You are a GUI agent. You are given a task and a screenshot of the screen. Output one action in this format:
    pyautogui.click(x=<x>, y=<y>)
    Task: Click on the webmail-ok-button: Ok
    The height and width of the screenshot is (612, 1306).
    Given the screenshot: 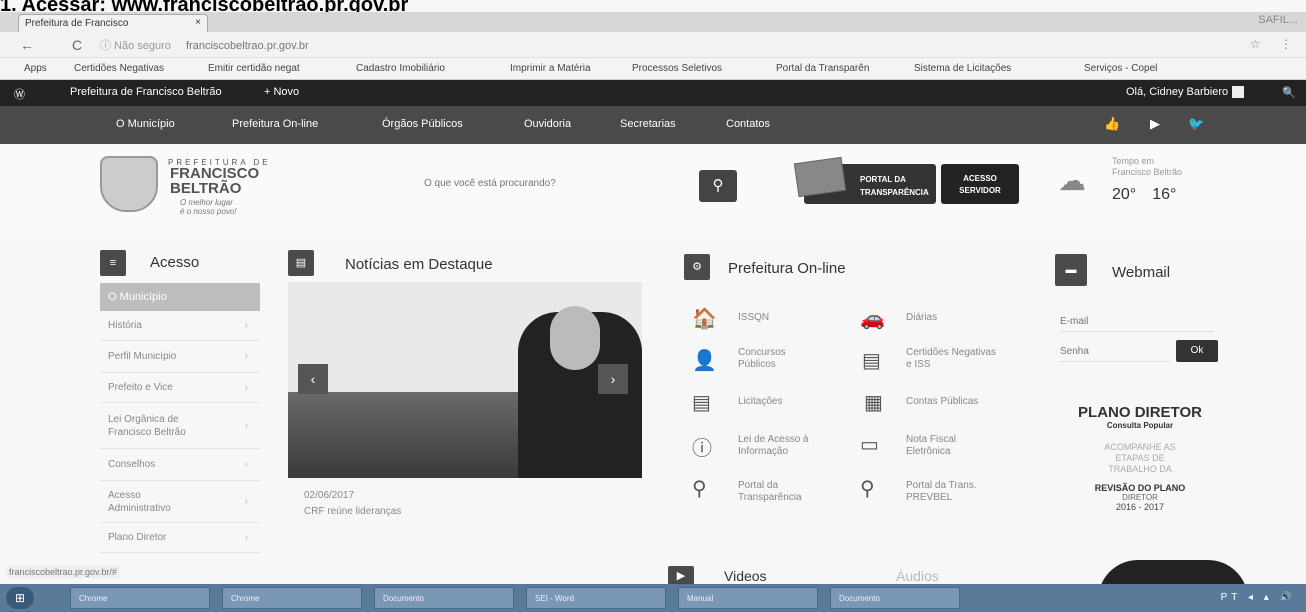 What is the action you would take?
    pyautogui.click(x=1197, y=351)
    